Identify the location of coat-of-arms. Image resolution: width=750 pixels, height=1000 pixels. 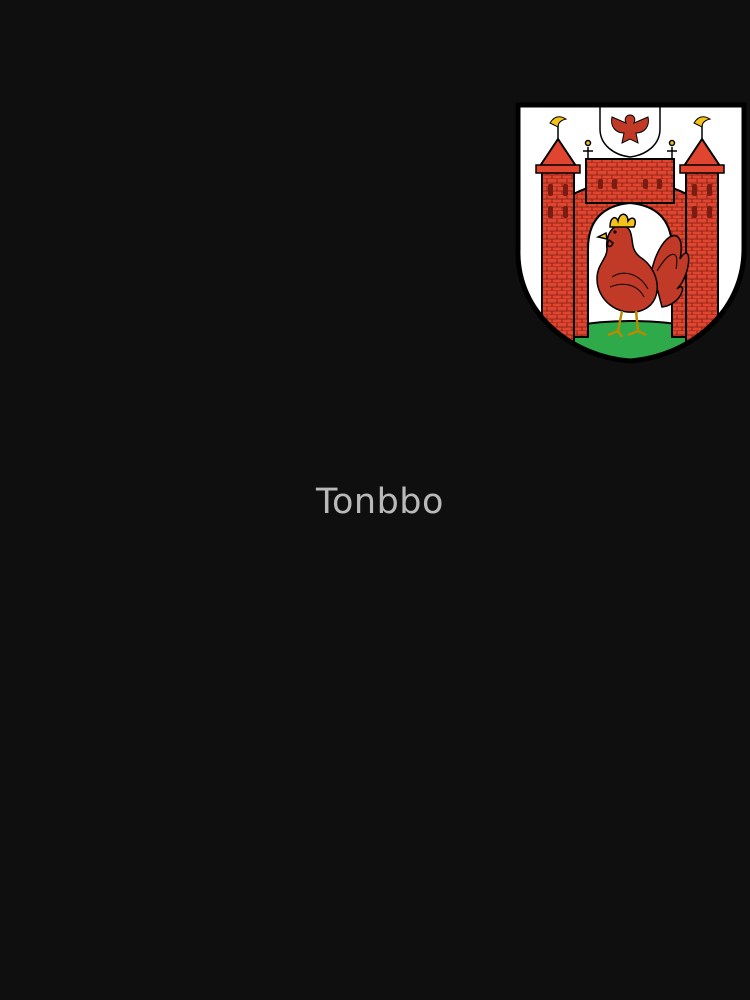
(631, 233).